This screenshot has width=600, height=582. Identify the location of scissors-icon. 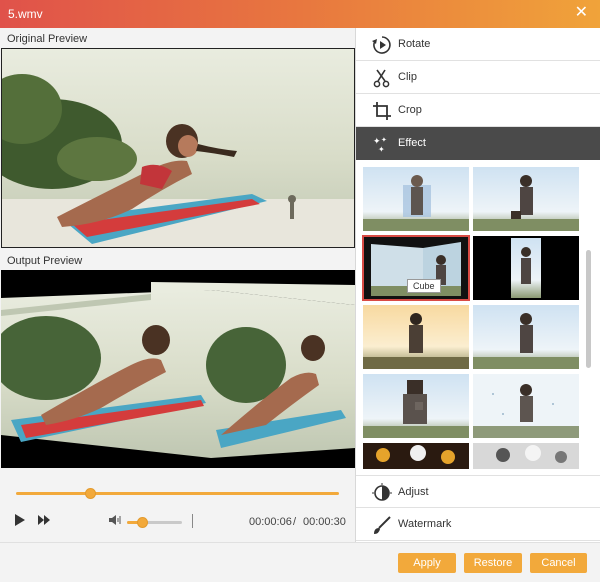
(382, 78).